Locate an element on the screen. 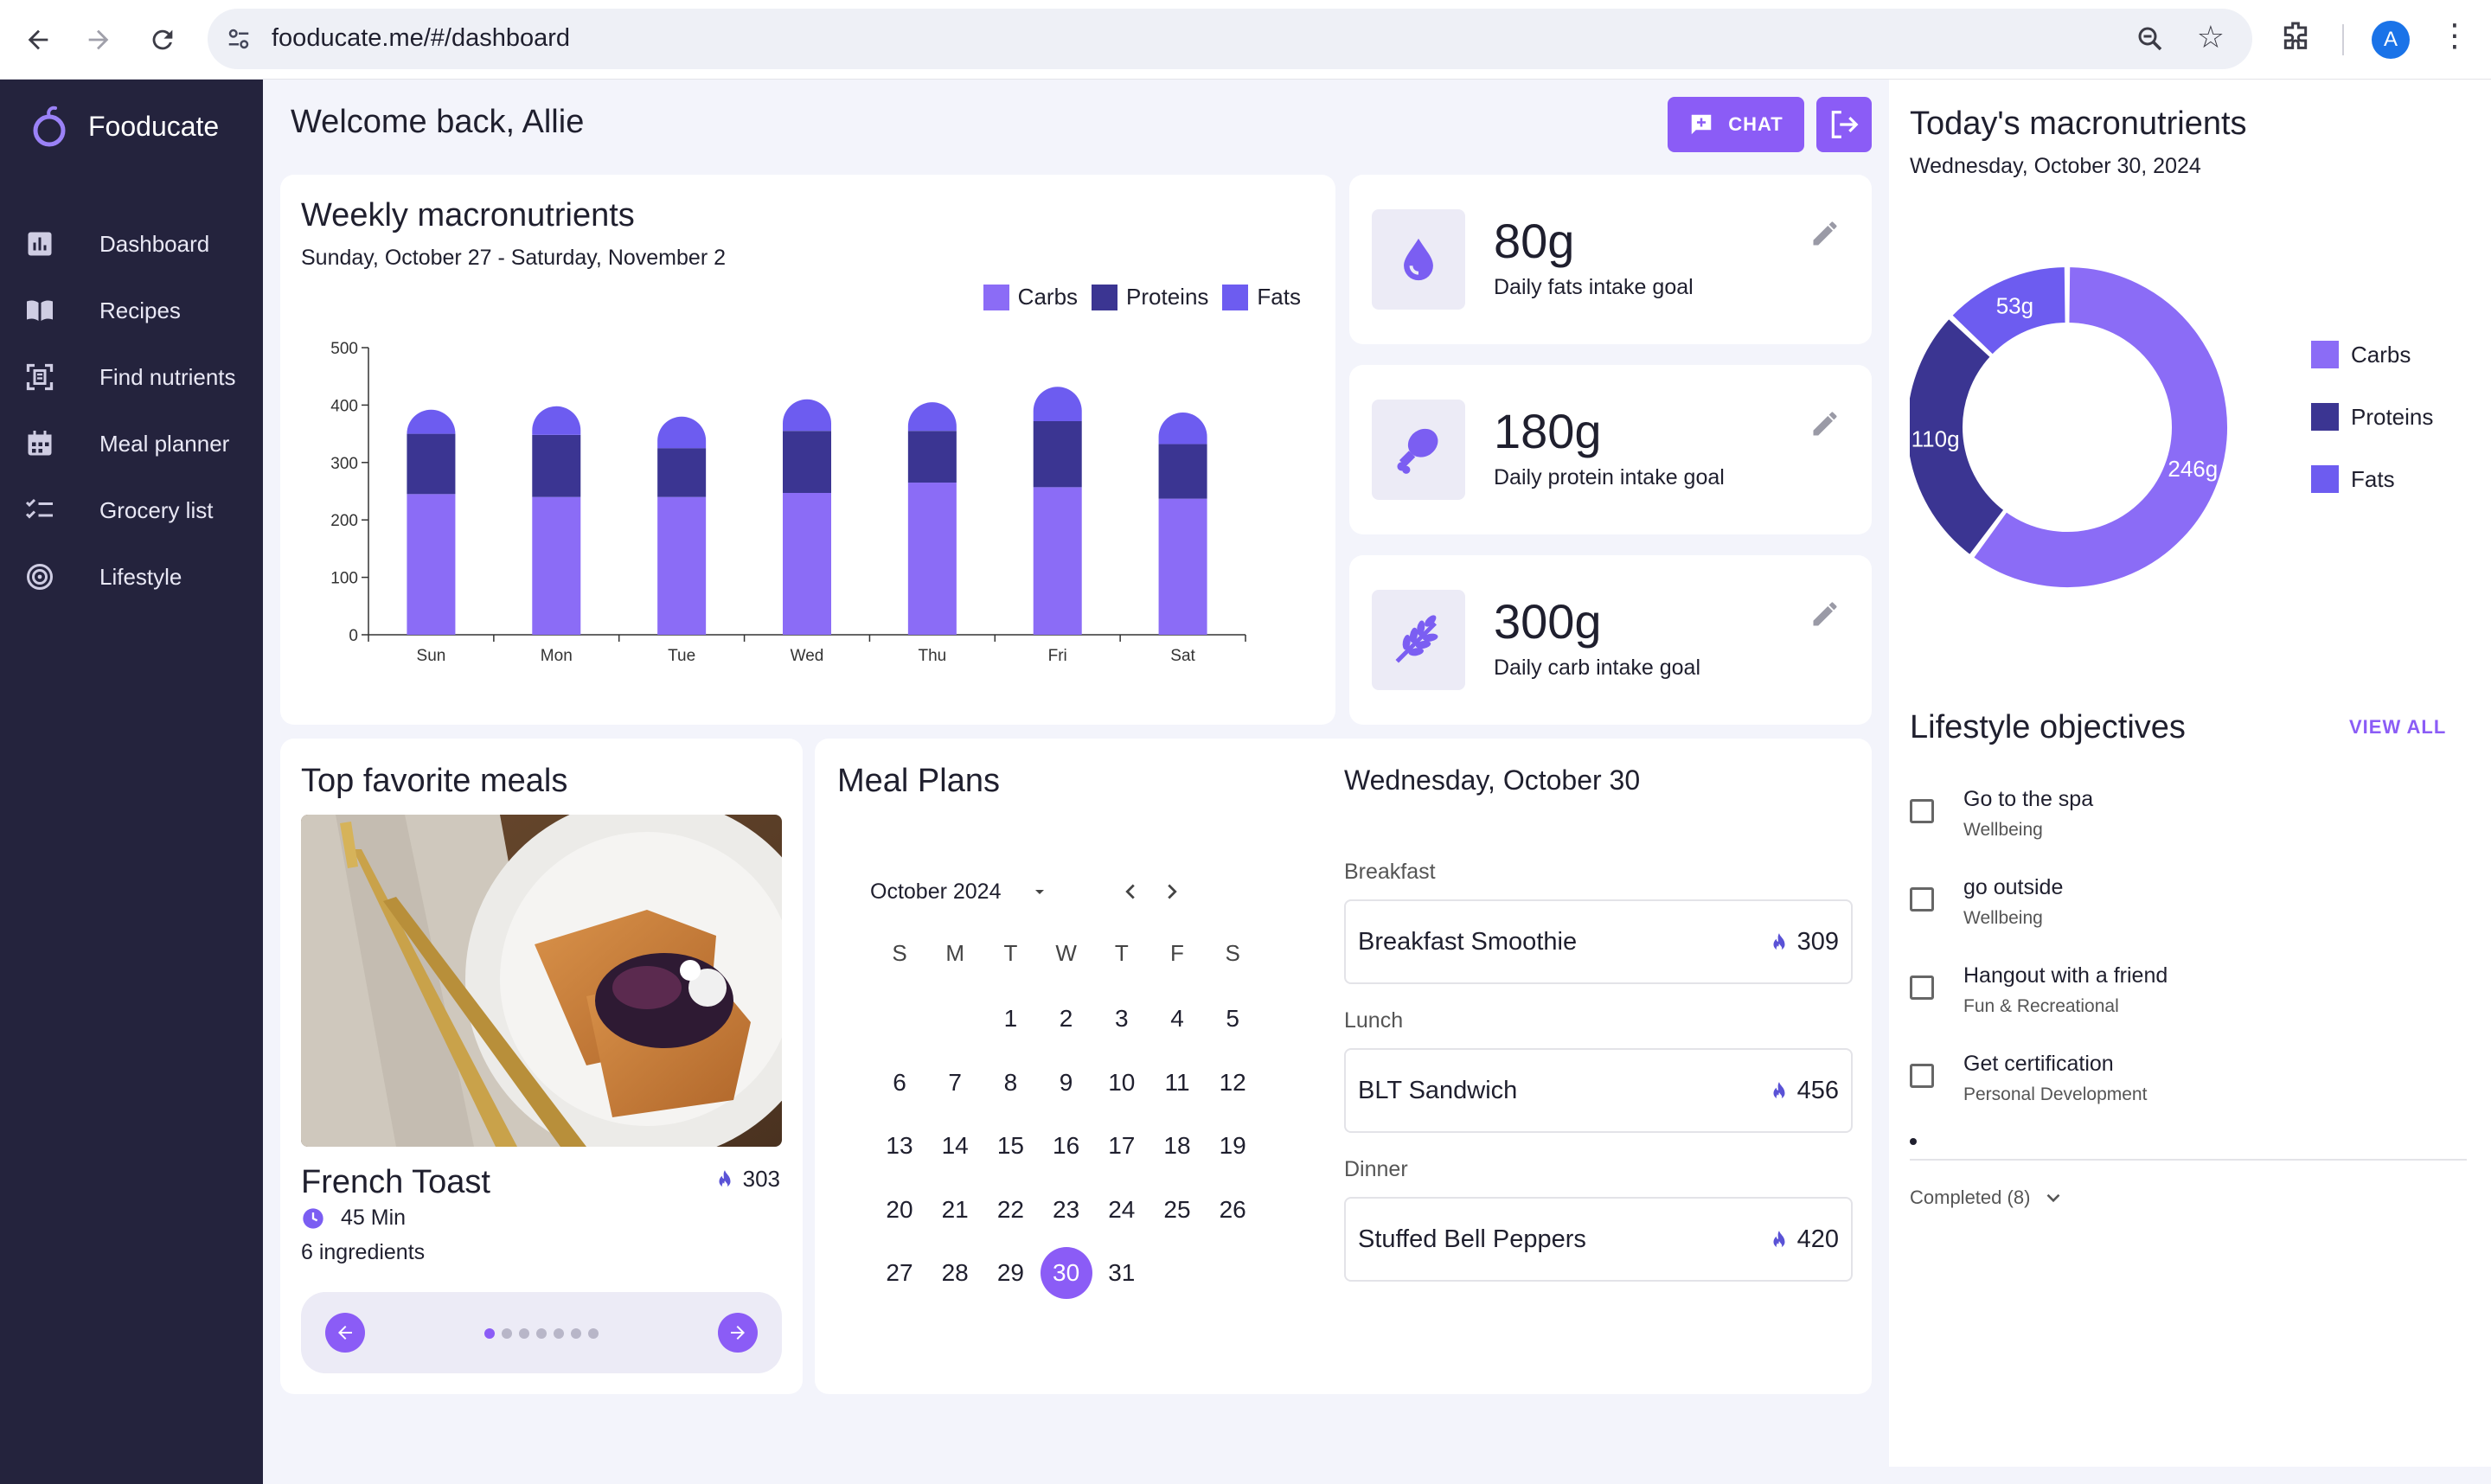 The width and height of the screenshot is (2491, 1484). calendar-day: 8 is located at coordinates (1010, 1083).